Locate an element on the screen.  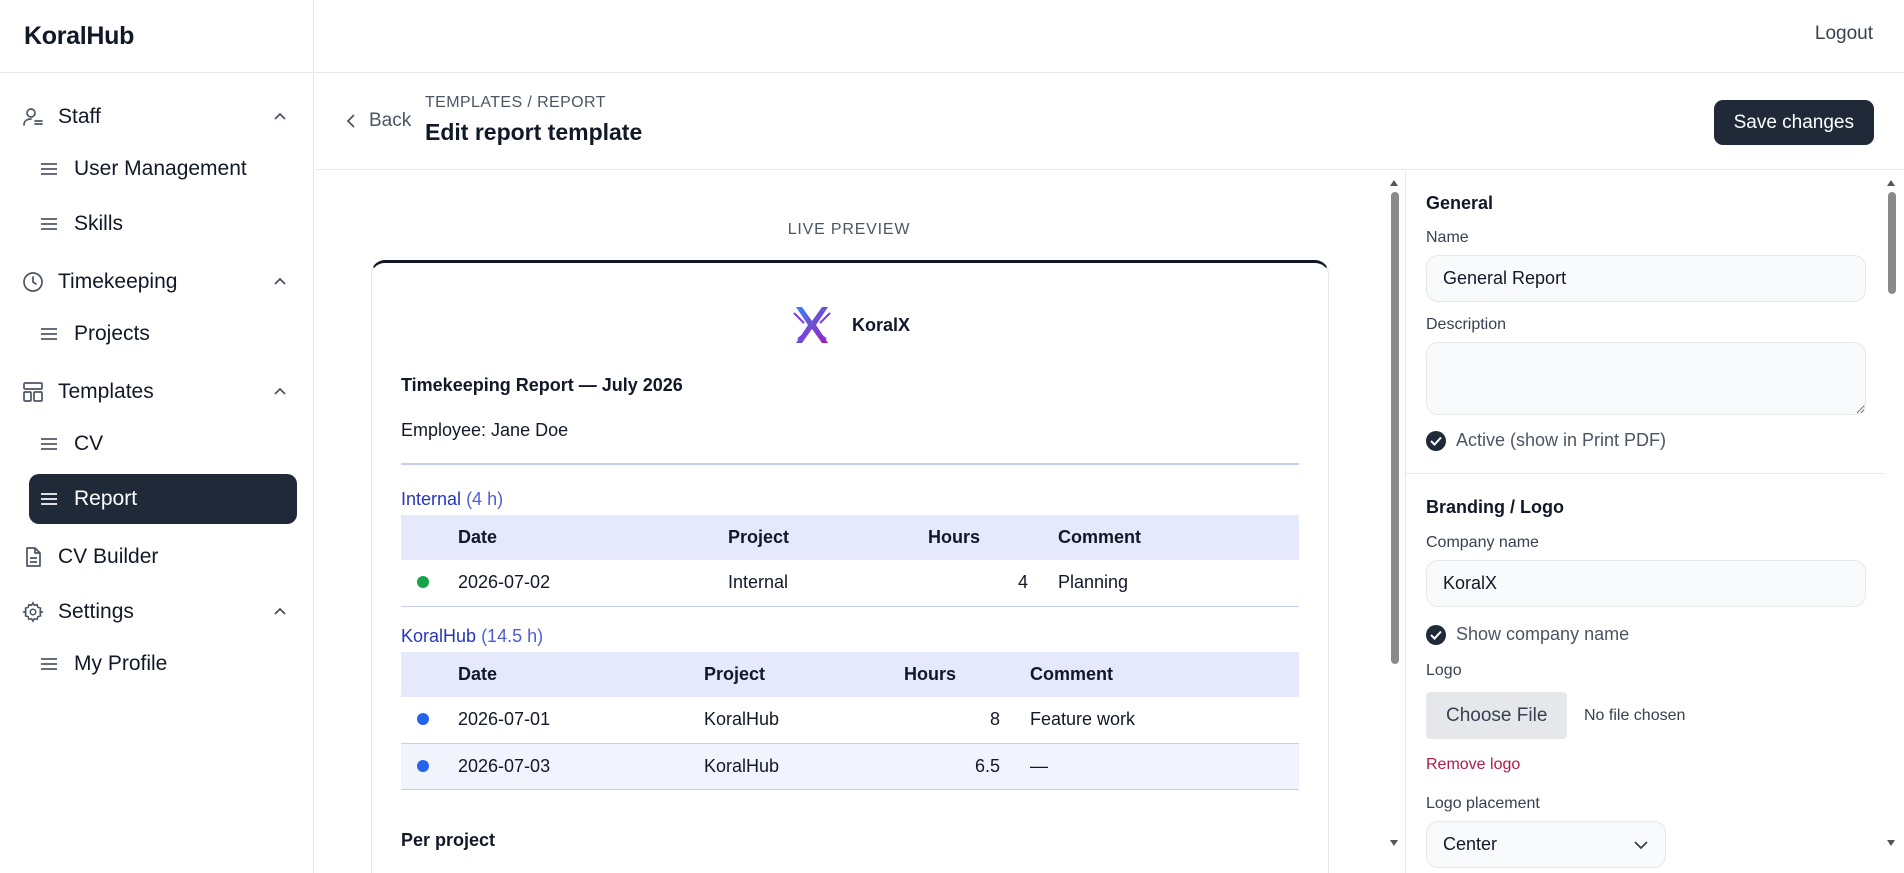
header-cell: Date is located at coordinates (581, 674).